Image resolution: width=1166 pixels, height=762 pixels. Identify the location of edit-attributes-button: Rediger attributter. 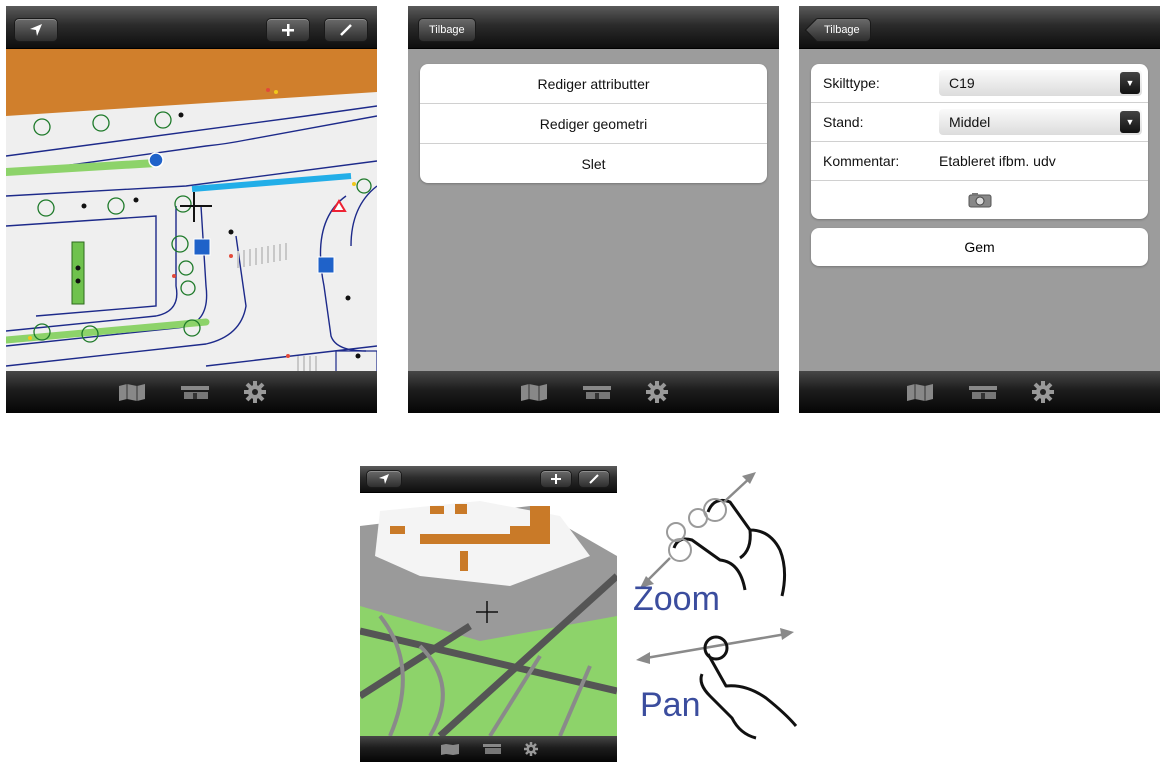
(593, 84).